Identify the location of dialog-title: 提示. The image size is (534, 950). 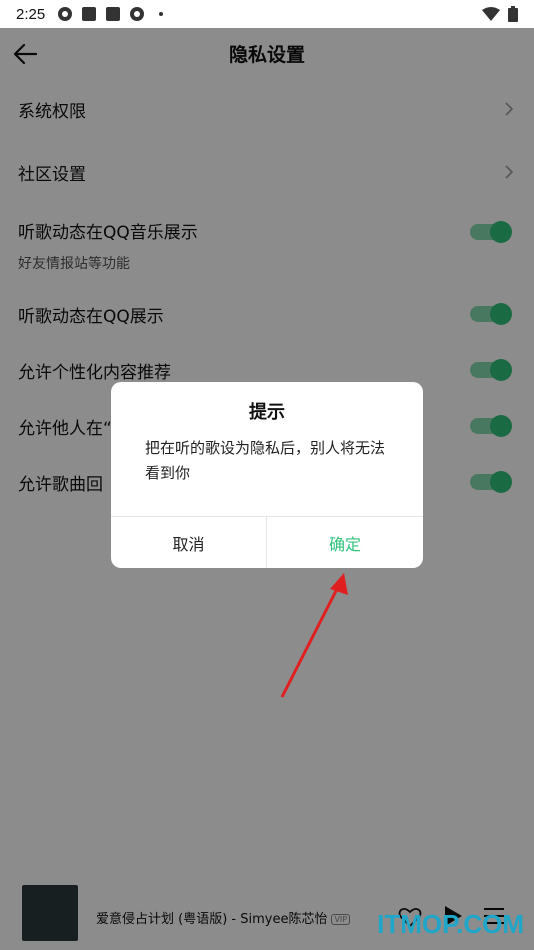
(267, 412).